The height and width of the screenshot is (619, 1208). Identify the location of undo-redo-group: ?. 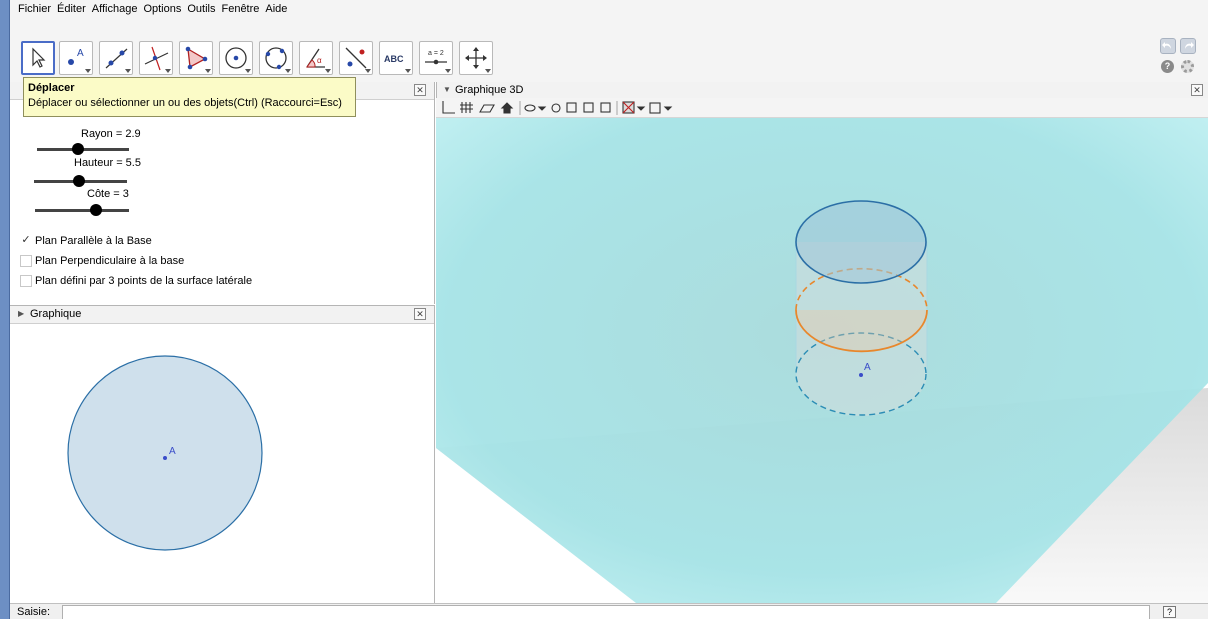
(1180, 58).